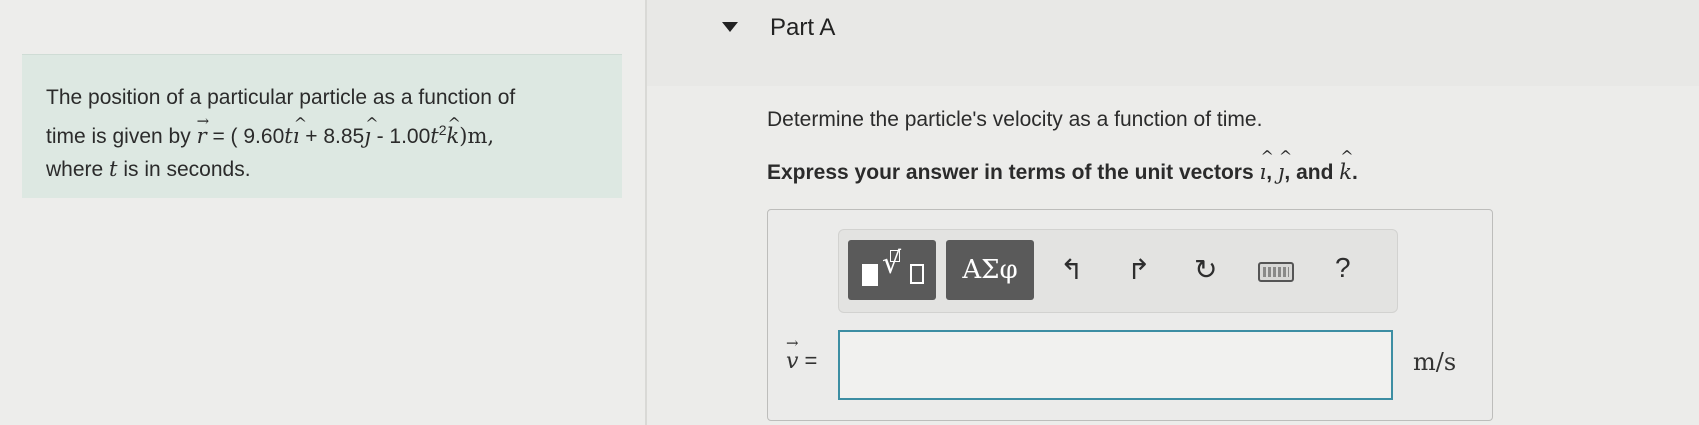 This screenshot has height=425, width=1699. Describe the element at coordinates (1276, 272) in the screenshot. I see `keyboard-icon` at that location.